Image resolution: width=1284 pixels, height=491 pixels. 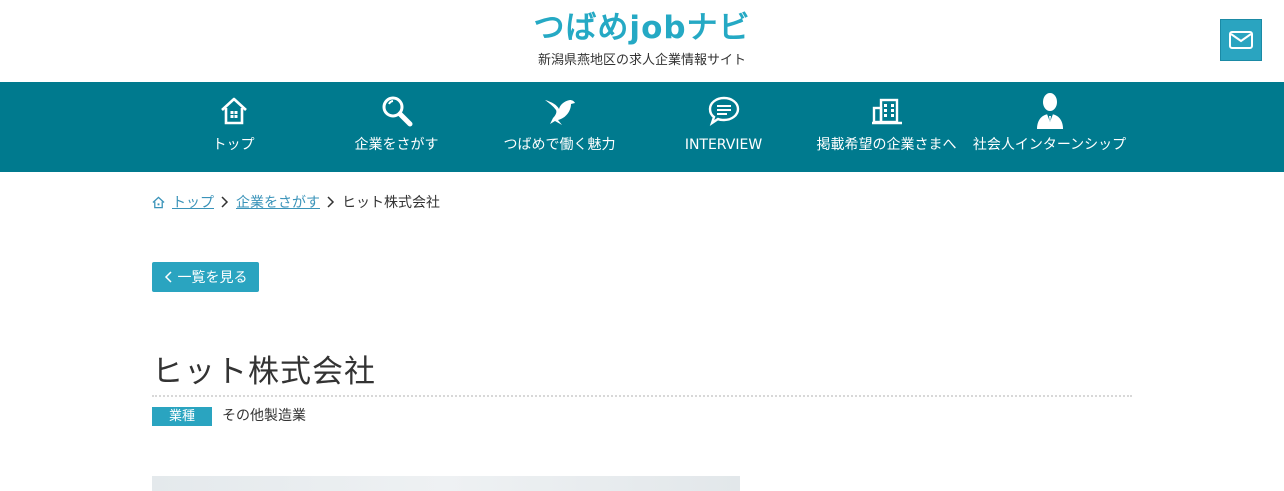 What do you see at coordinates (233, 145) in the screenshot?
I see `nav-label: トップ` at bounding box center [233, 145].